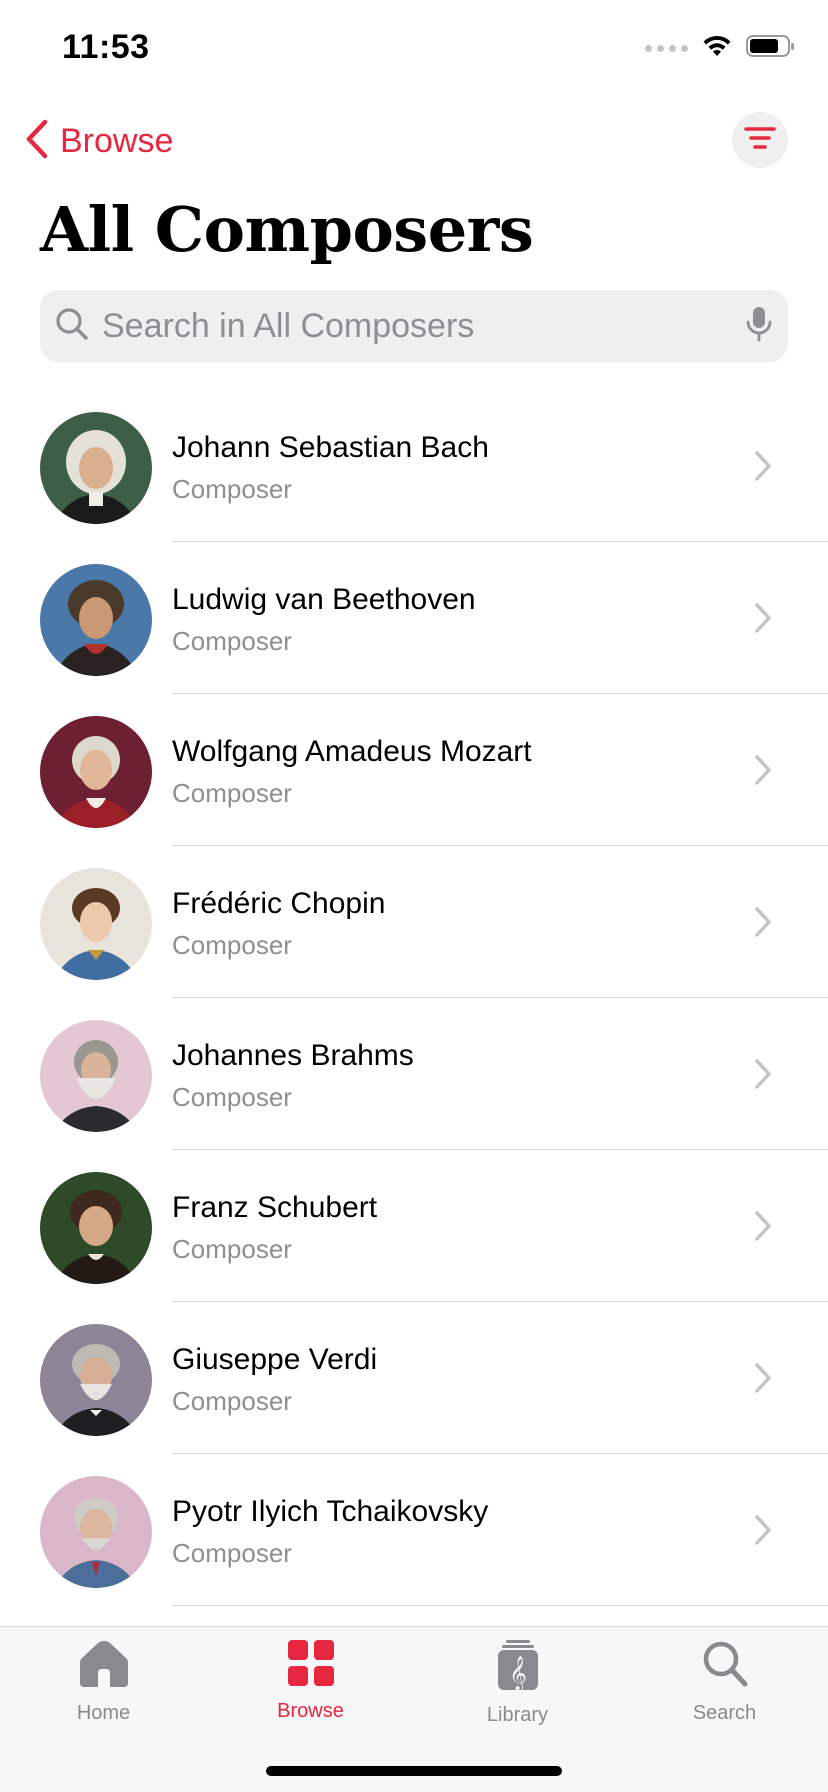 The width and height of the screenshot is (828, 1792). I want to click on tab-home: Home, so click(103, 1689).